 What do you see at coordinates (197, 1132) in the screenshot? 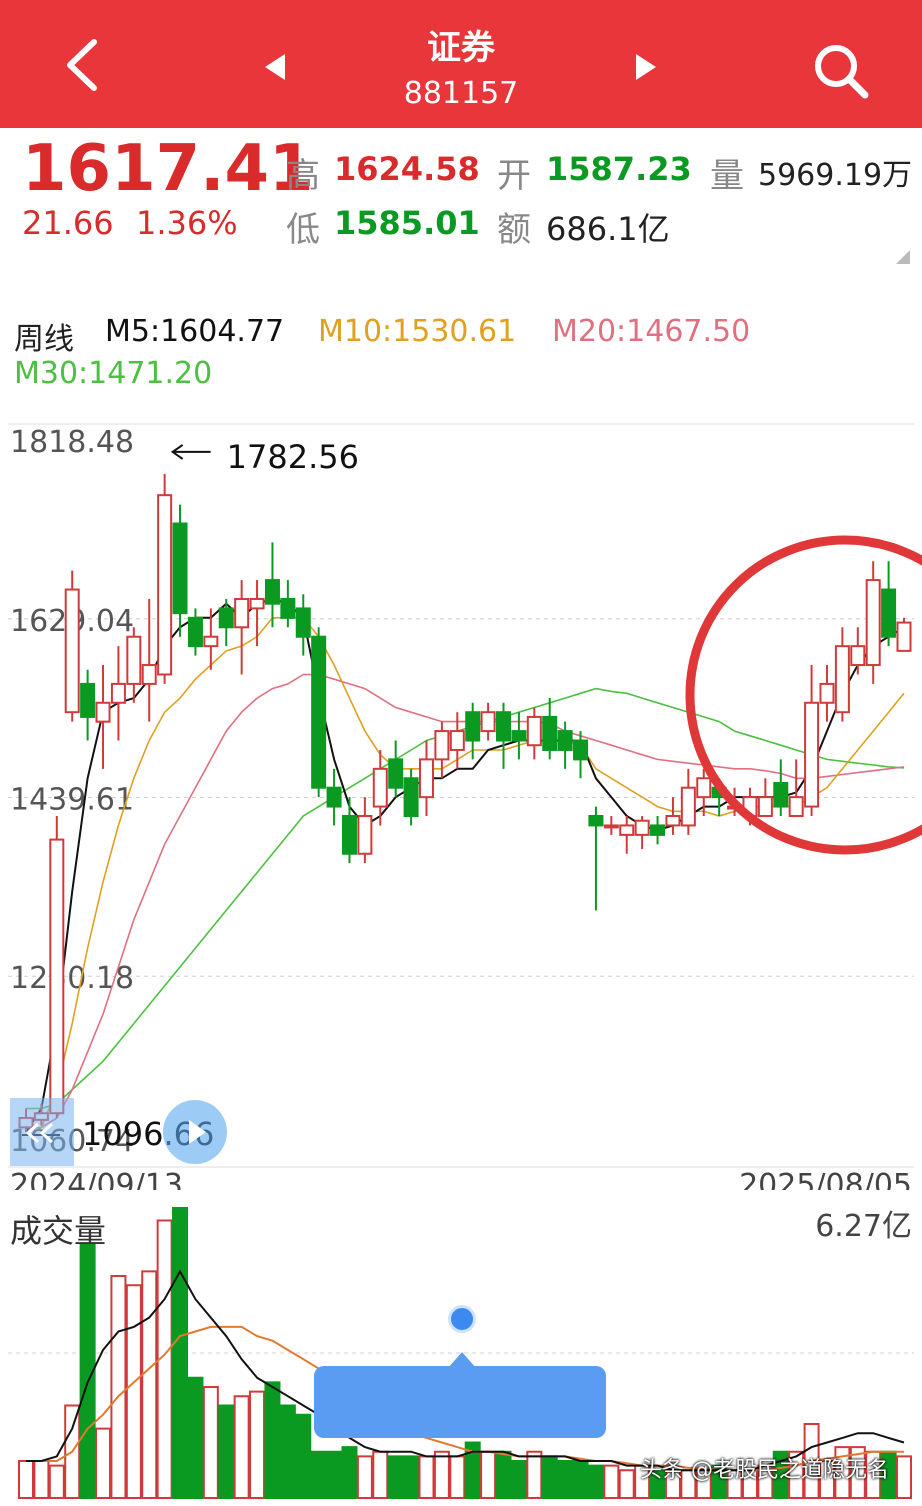
I see `play-icon` at bounding box center [197, 1132].